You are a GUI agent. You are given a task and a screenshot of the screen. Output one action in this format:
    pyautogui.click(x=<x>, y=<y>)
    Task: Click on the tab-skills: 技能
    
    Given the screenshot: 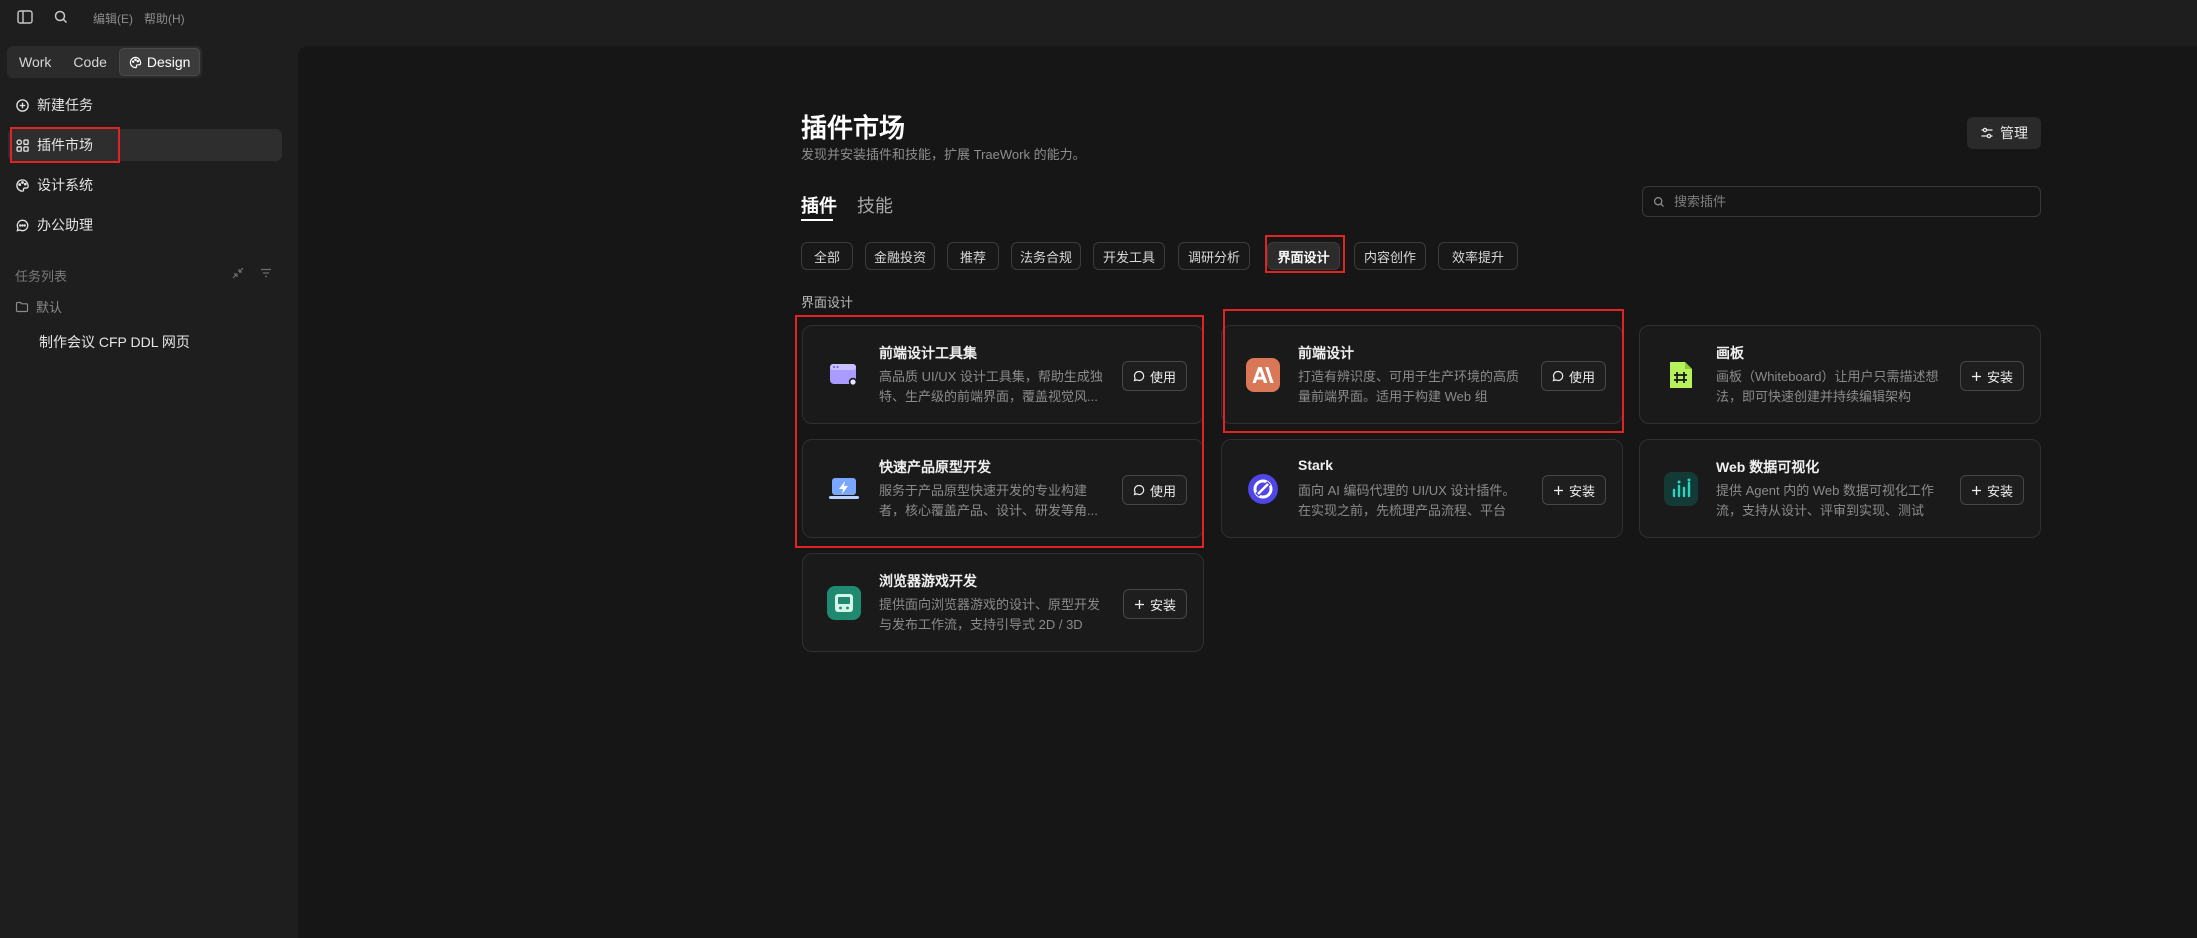 What is the action you would take?
    pyautogui.click(x=875, y=205)
    